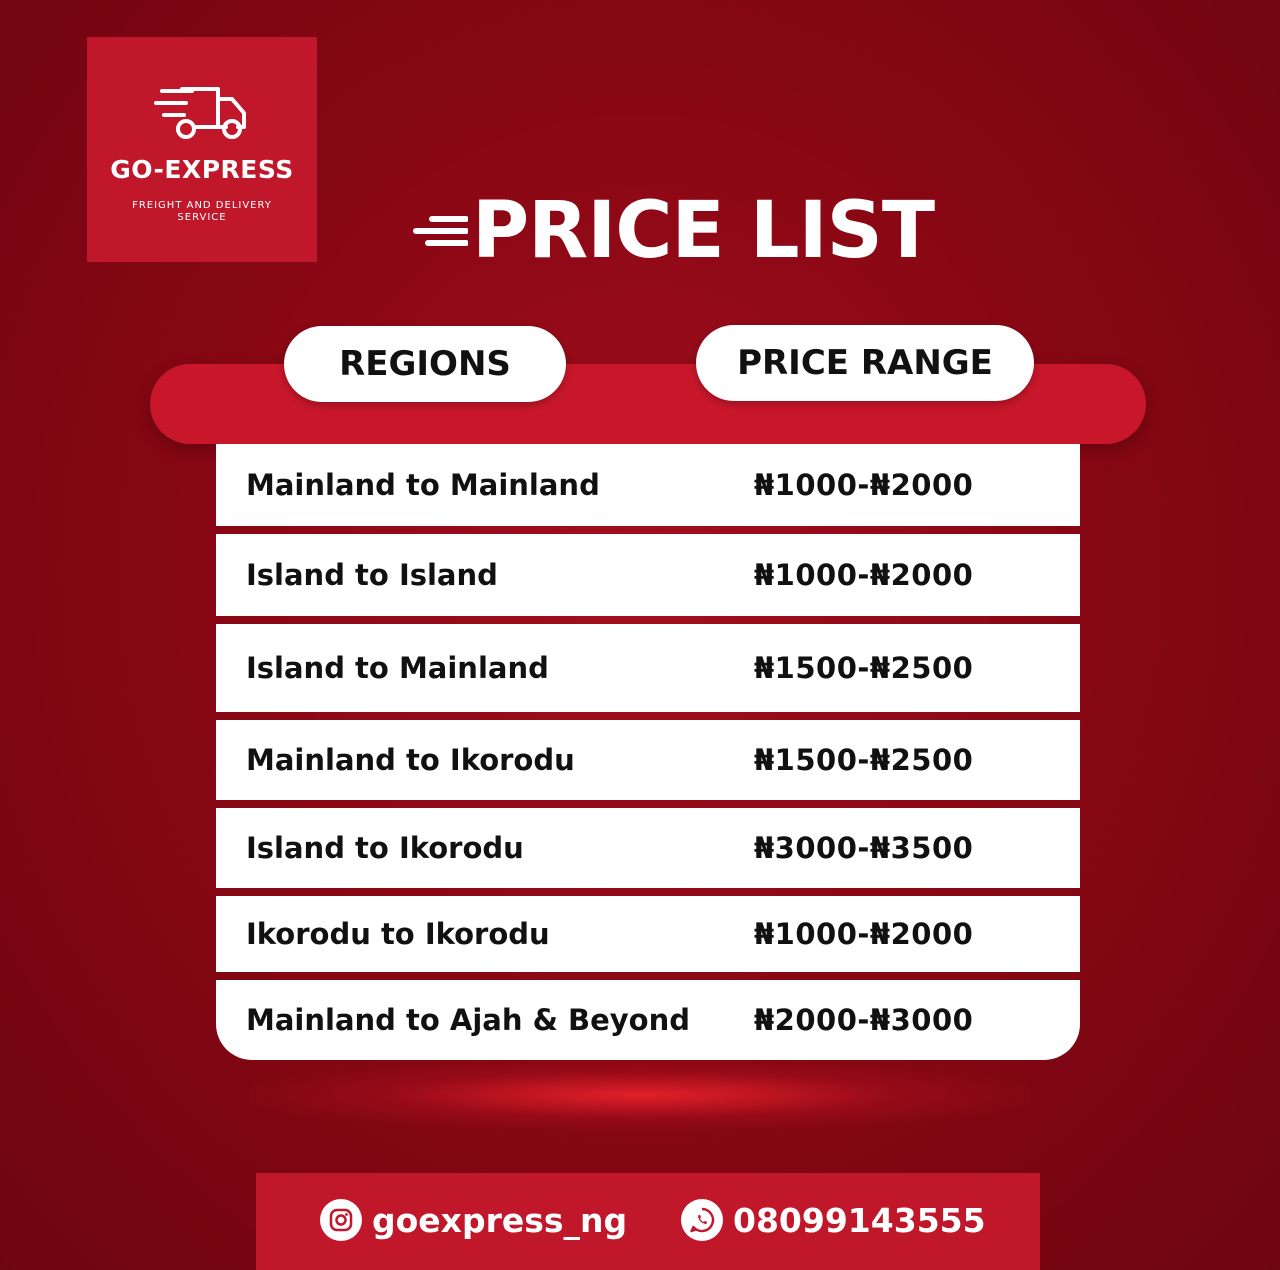 The width and height of the screenshot is (1280, 1270). I want to click on whatsapp-number: 08099143555, so click(859, 1220).